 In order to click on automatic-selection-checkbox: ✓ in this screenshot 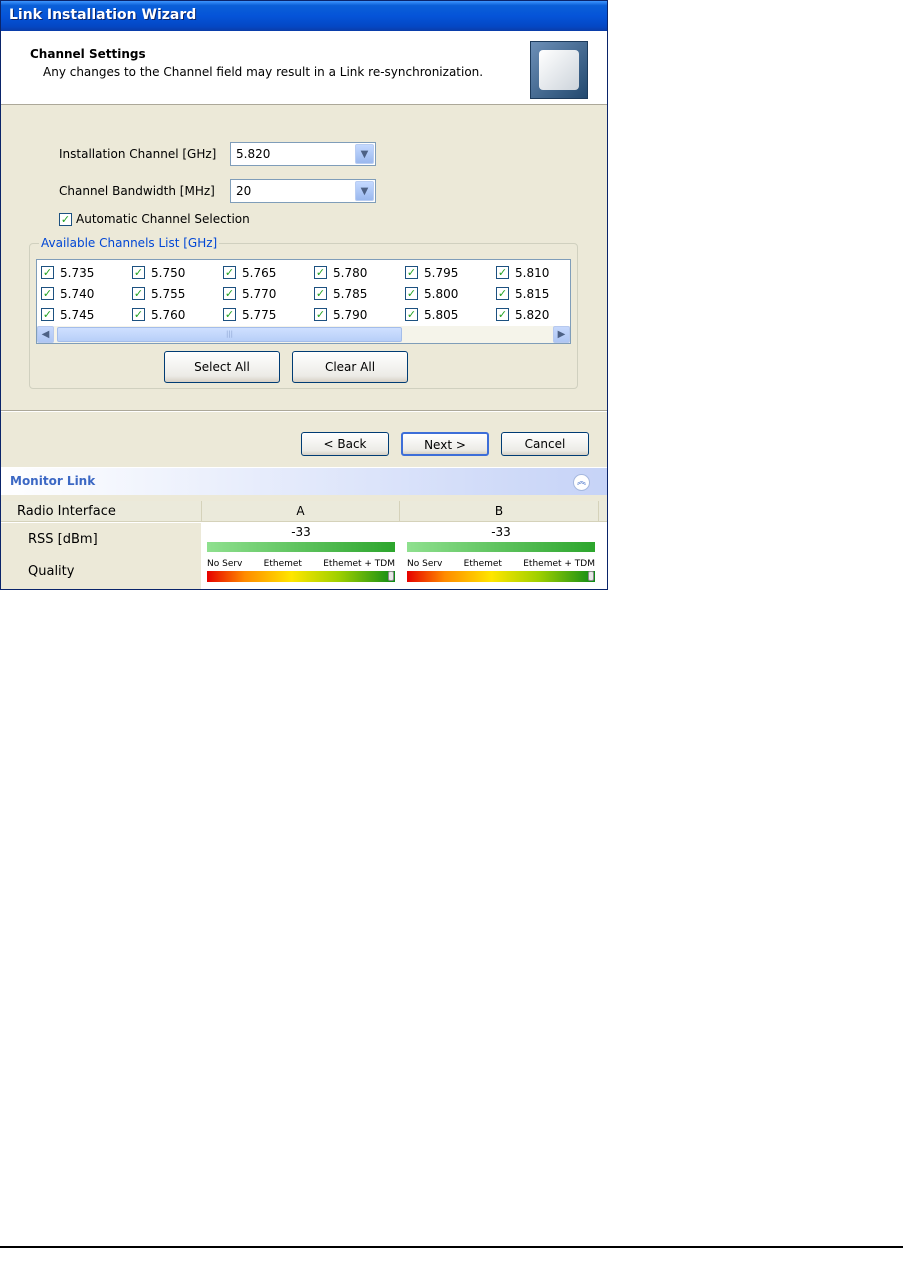, I will do `click(65, 219)`.